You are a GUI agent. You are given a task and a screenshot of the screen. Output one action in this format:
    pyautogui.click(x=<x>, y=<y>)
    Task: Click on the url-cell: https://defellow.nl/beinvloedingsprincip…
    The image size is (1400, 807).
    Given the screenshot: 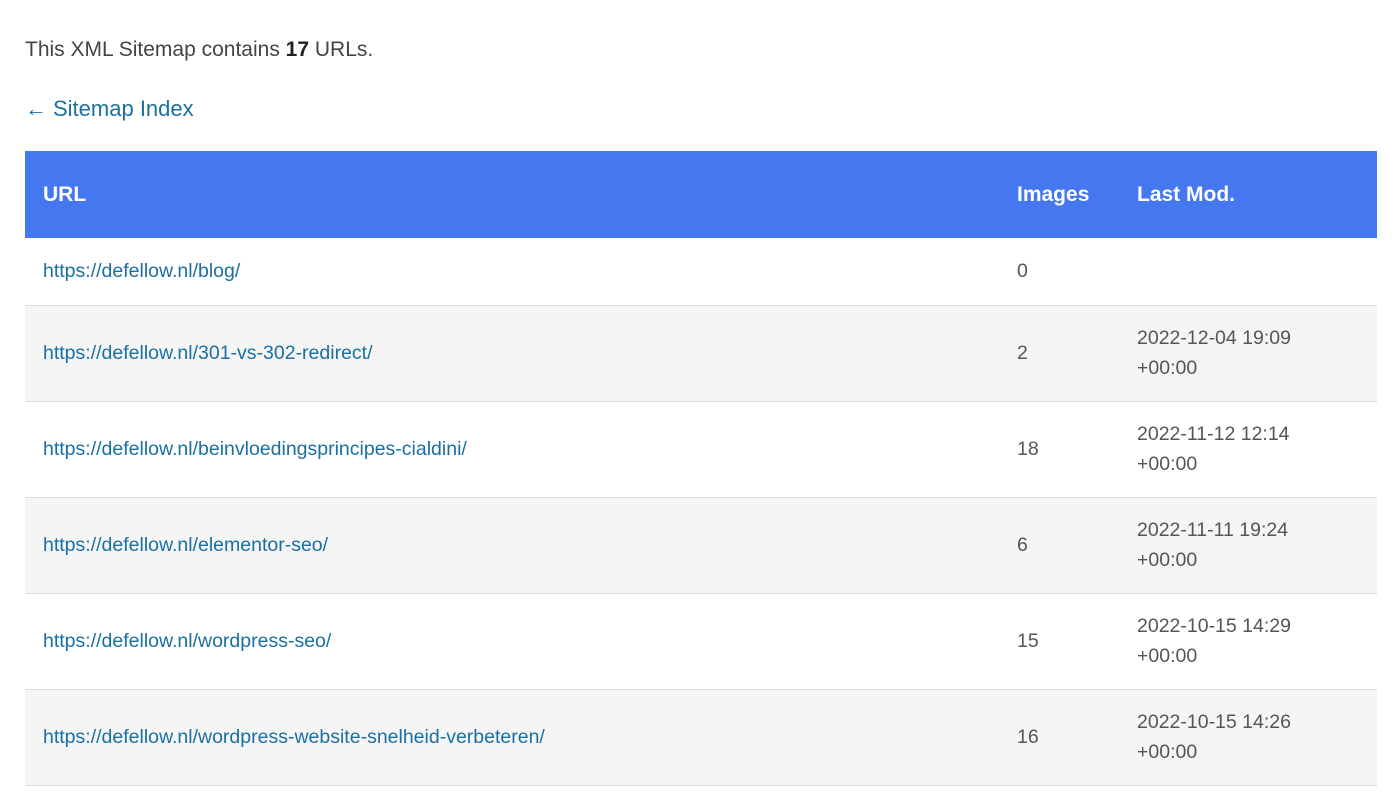 What is the action you would take?
    pyautogui.click(x=512, y=449)
    